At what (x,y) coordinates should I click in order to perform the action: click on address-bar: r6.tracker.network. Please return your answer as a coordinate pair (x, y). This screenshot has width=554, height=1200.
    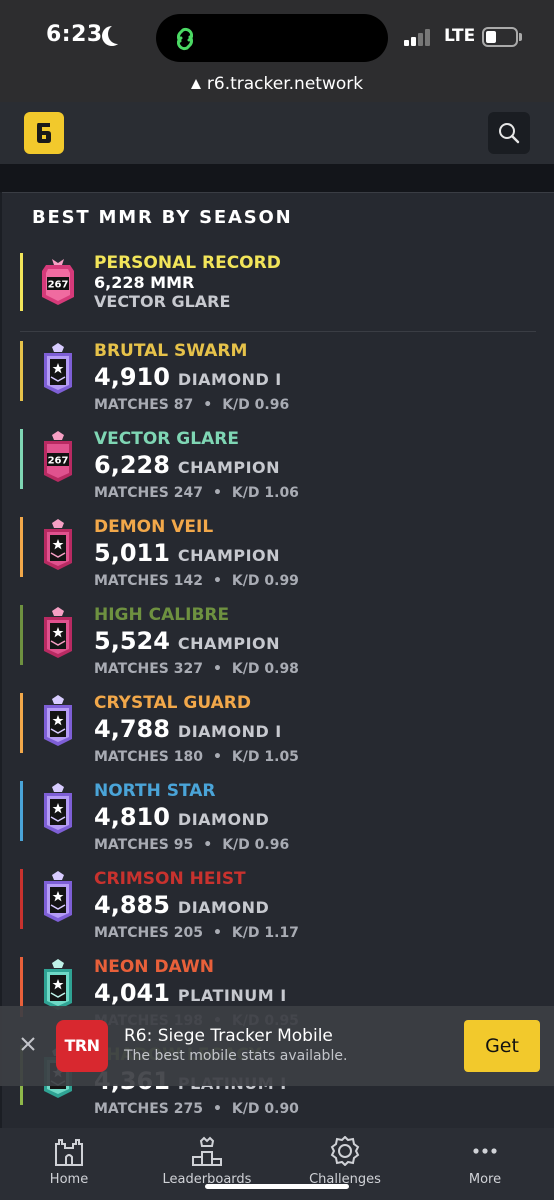
    Looking at the image, I should click on (277, 86).